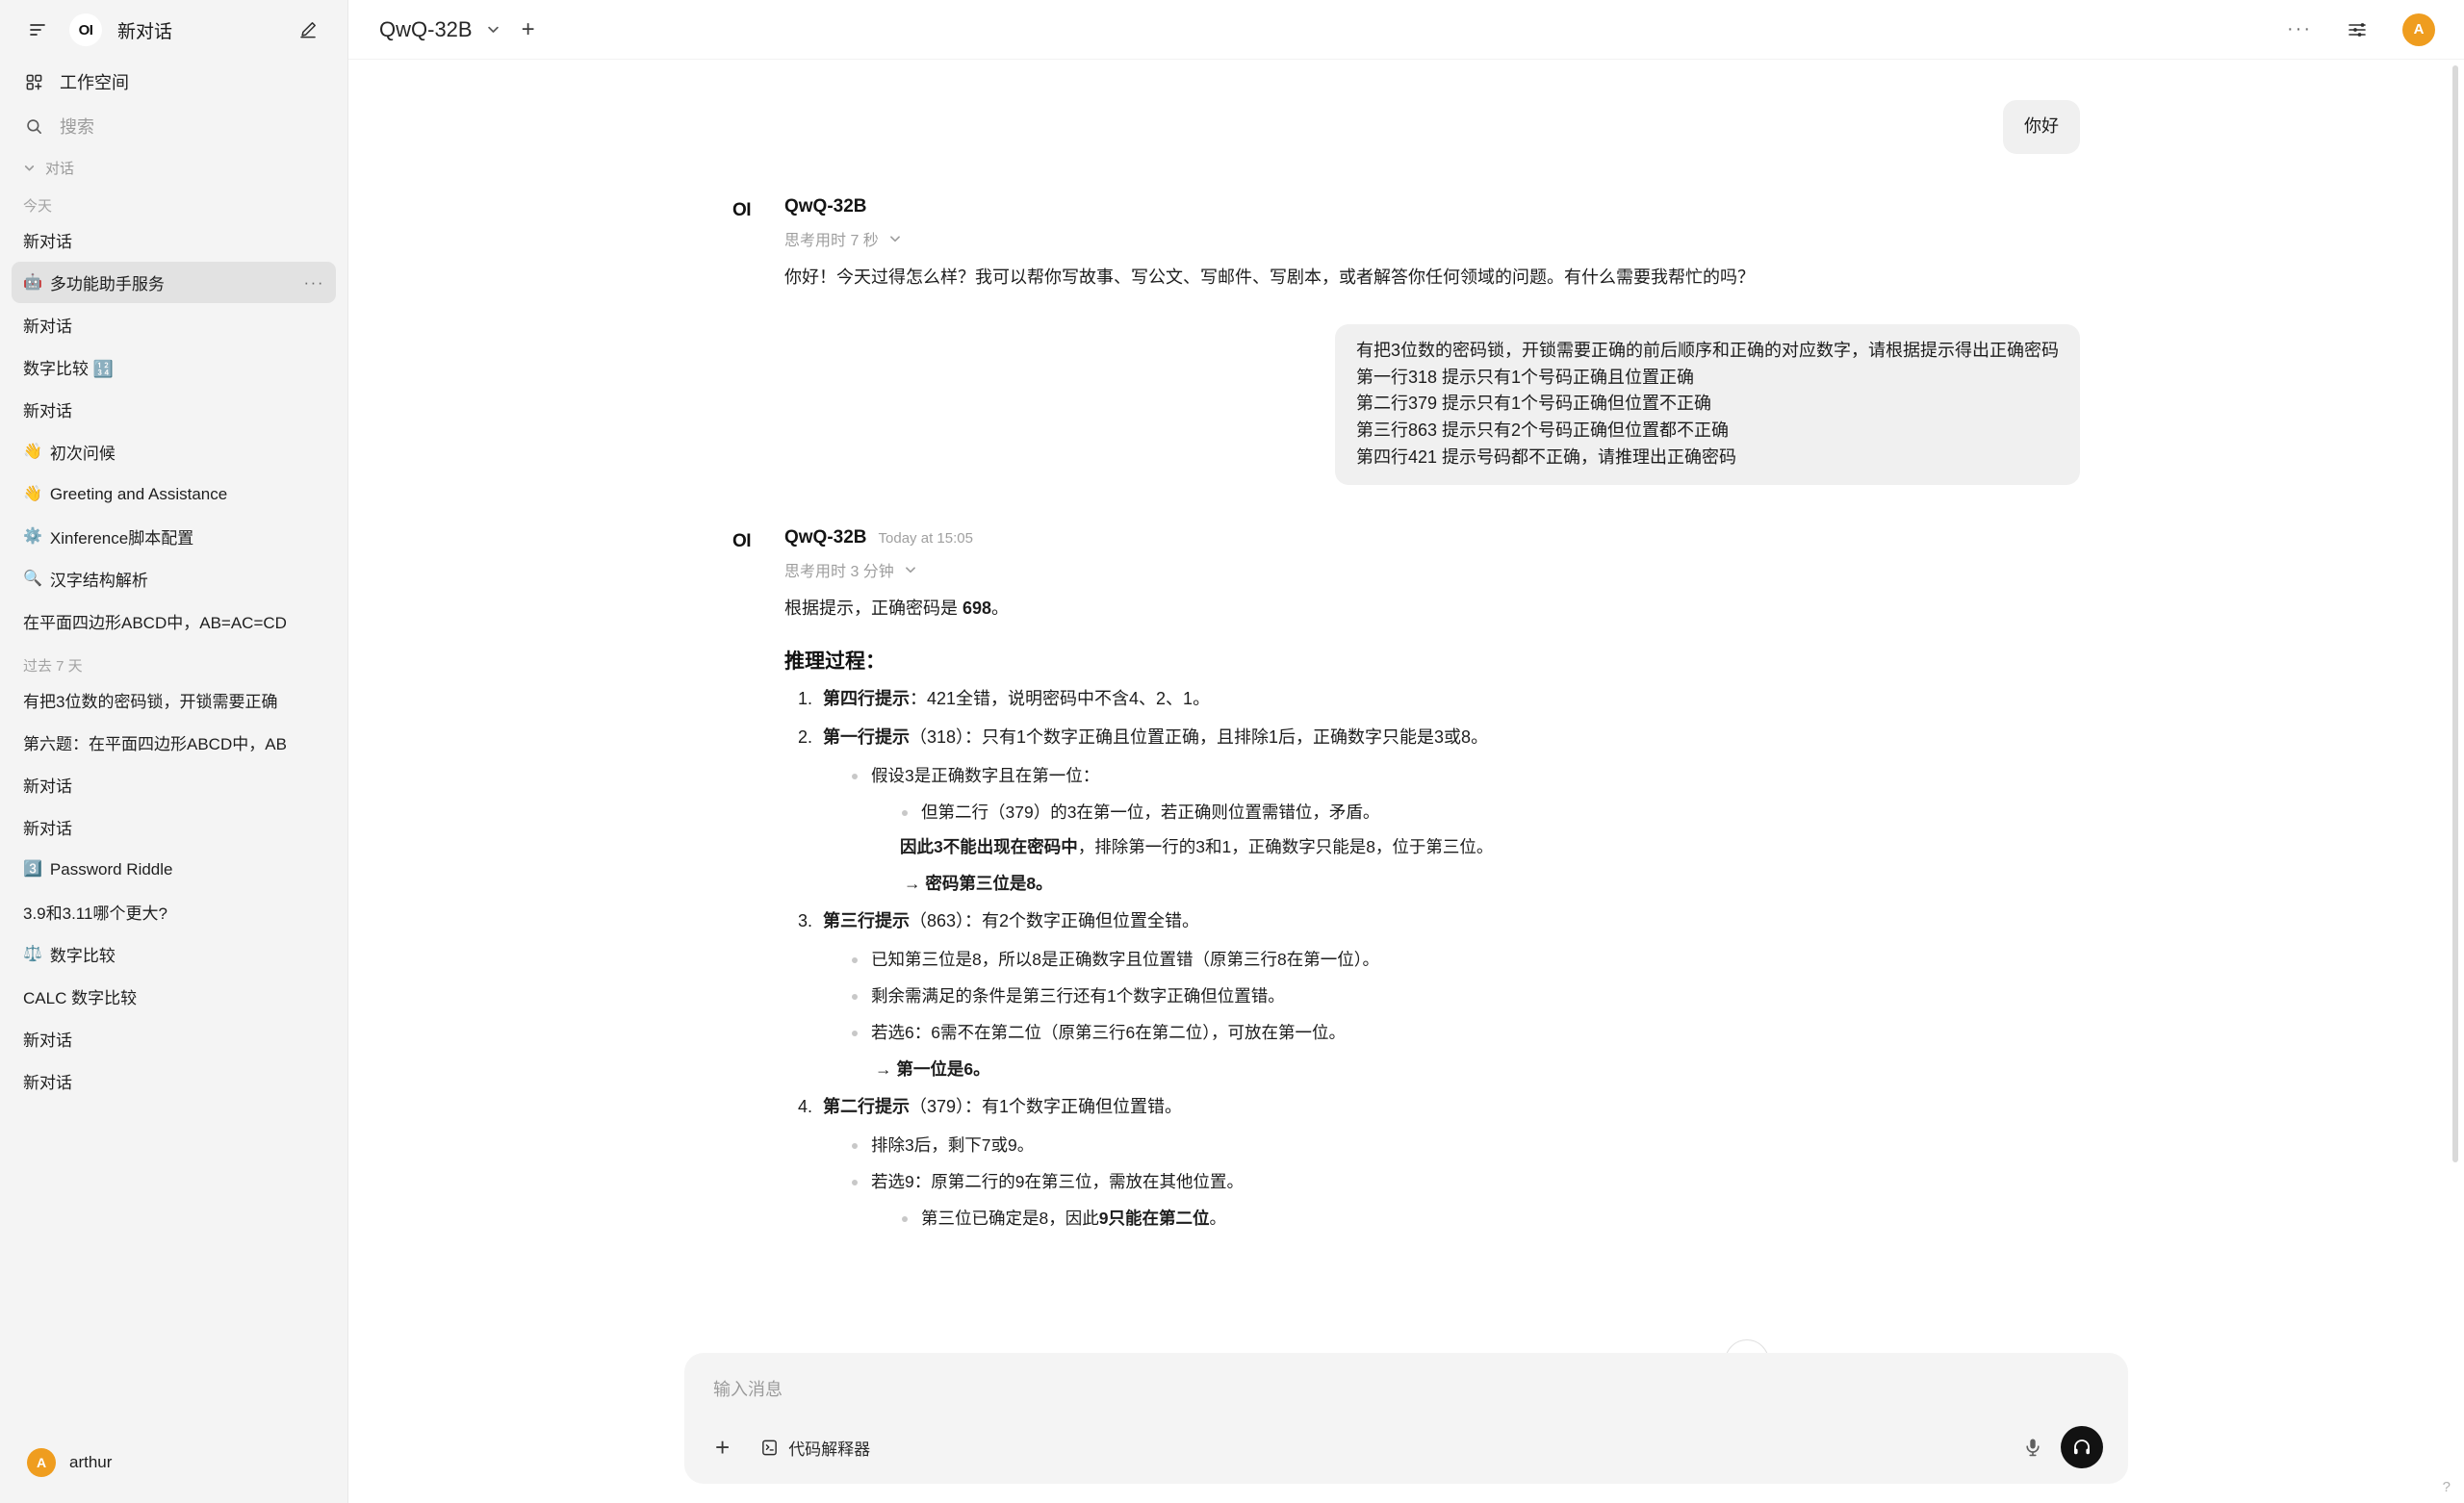  What do you see at coordinates (866, 698) in the screenshot?
I see `step-label: 第四行提示` at bounding box center [866, 698].